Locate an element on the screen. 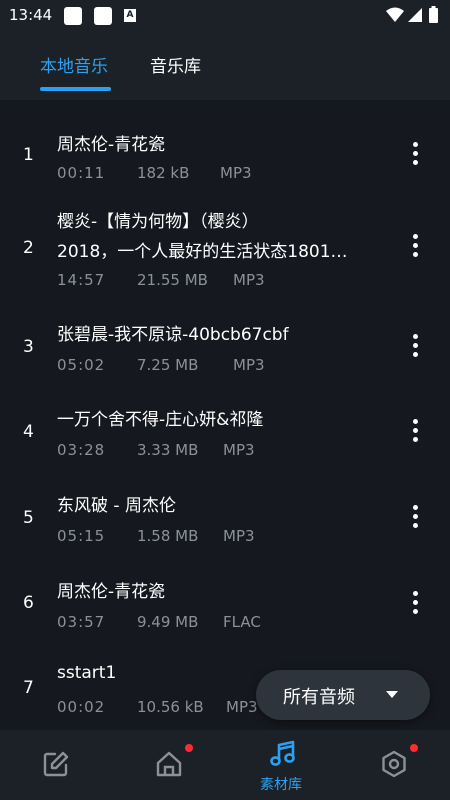  song-duration: 03:28 is located at coordinates (81, 450).